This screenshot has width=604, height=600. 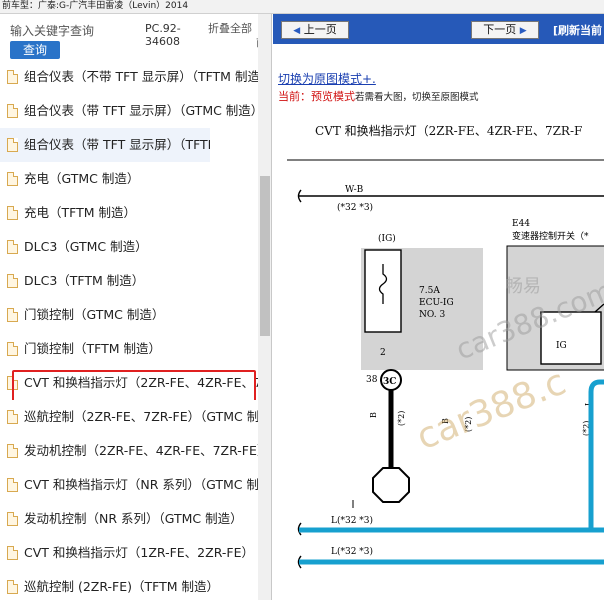 I want to click on pin-38-label: 38, so click(x=372, y=380).